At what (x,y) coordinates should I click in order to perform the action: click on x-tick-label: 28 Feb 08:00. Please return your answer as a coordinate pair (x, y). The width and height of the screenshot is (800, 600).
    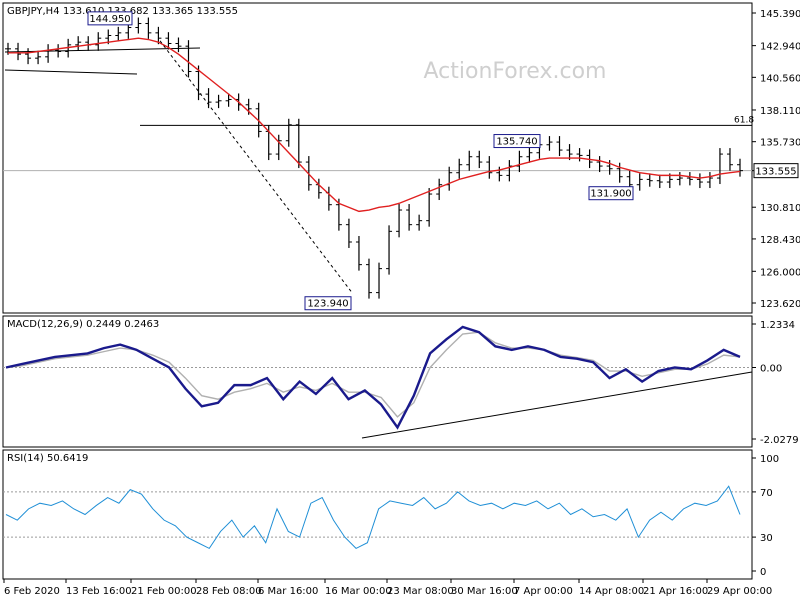
    Looking at the image, I should click on (229, 591).